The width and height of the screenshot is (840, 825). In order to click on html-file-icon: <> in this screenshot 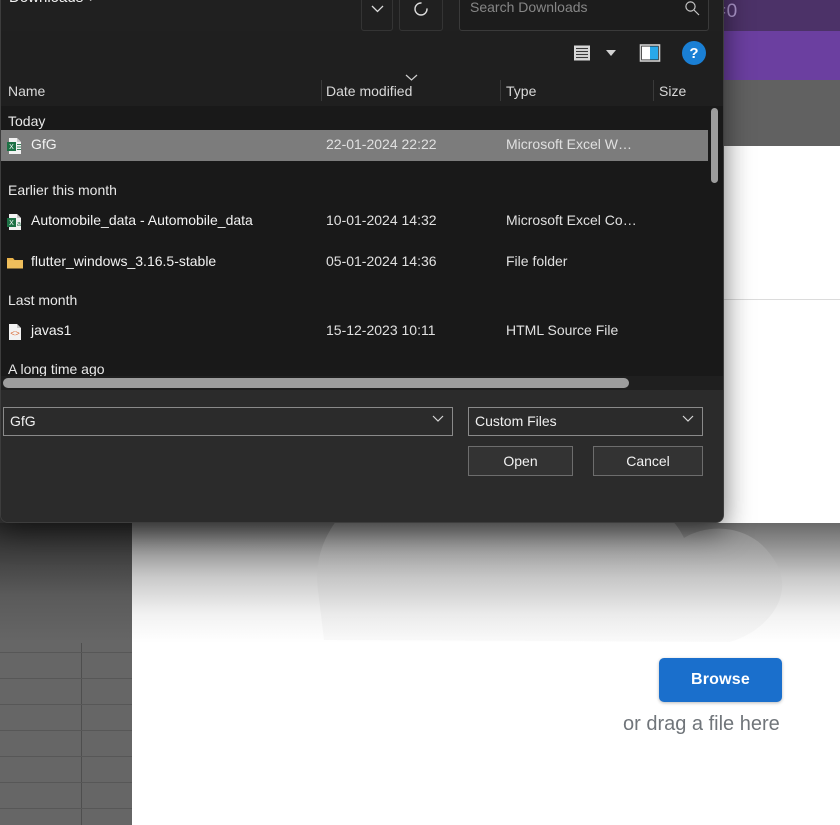, I will do `click(15, 332)`.